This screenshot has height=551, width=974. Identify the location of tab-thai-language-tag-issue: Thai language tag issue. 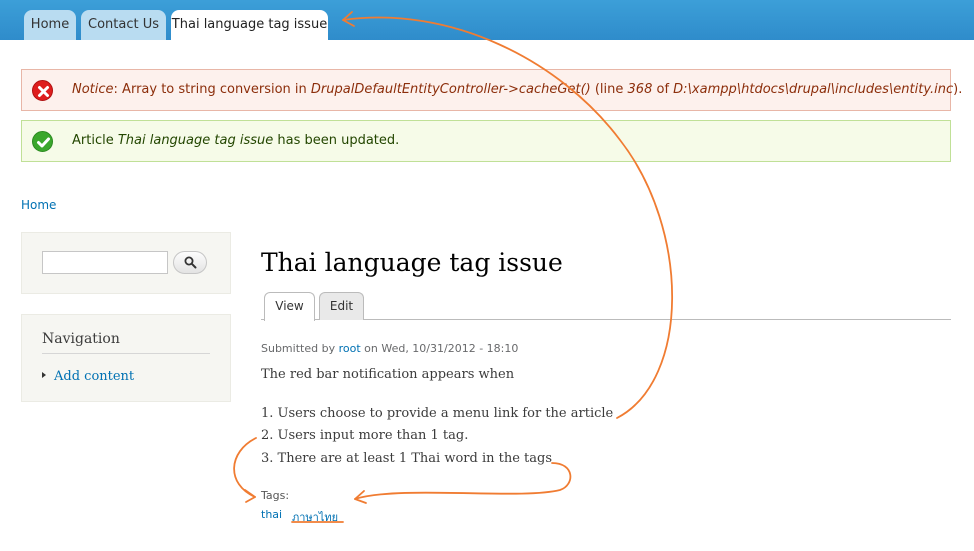
(249, 25).